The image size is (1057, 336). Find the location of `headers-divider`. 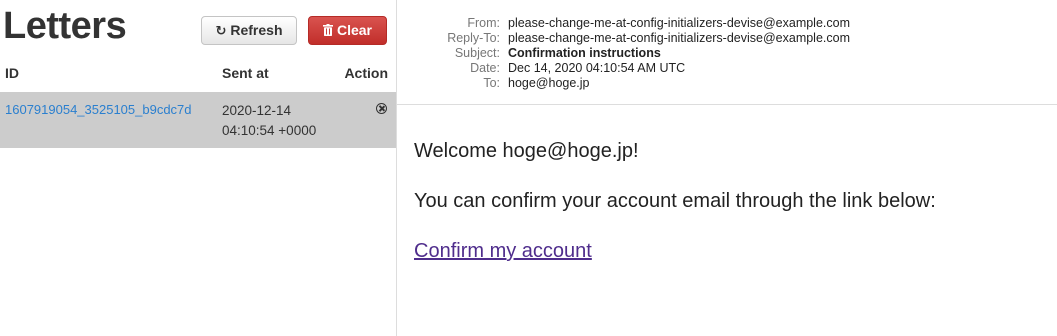

headers-divider is located at coordinates (727, 104).